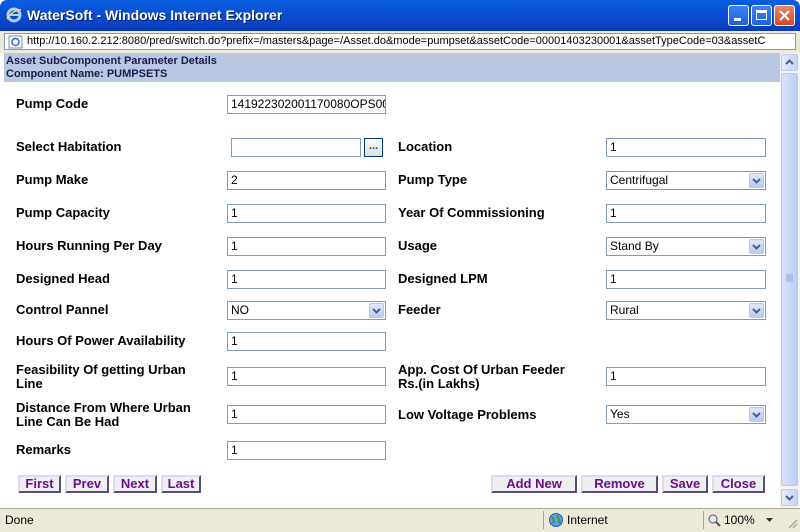 The image size is (800, 532). What do you see at coordinates (306, 376) in the screenshot?
I see `feasibility-urban-line-input: 1` at bounding box center [306, 376].